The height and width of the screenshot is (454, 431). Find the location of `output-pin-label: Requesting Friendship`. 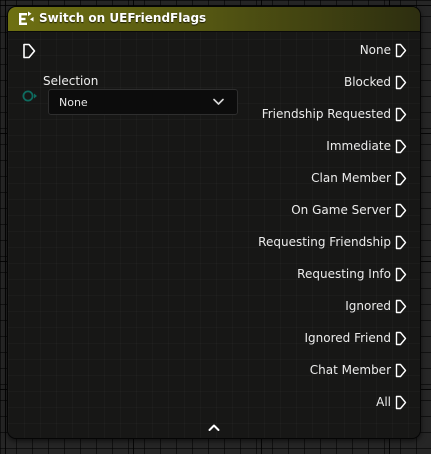

output-pin-label: Requesting Friendship is located at coordinates (324, 242).